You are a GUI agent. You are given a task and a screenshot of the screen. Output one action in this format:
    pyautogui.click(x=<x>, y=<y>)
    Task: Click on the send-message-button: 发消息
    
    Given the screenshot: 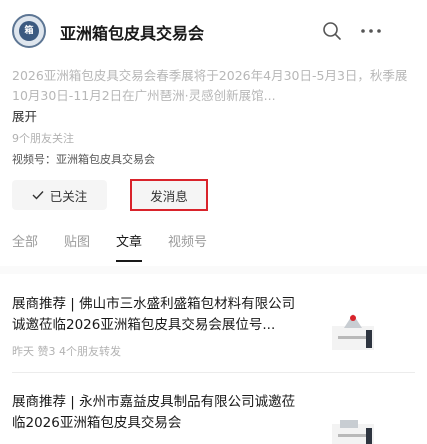 What is the action you would take?
    pyautogui.click(x=169, y=195)
    